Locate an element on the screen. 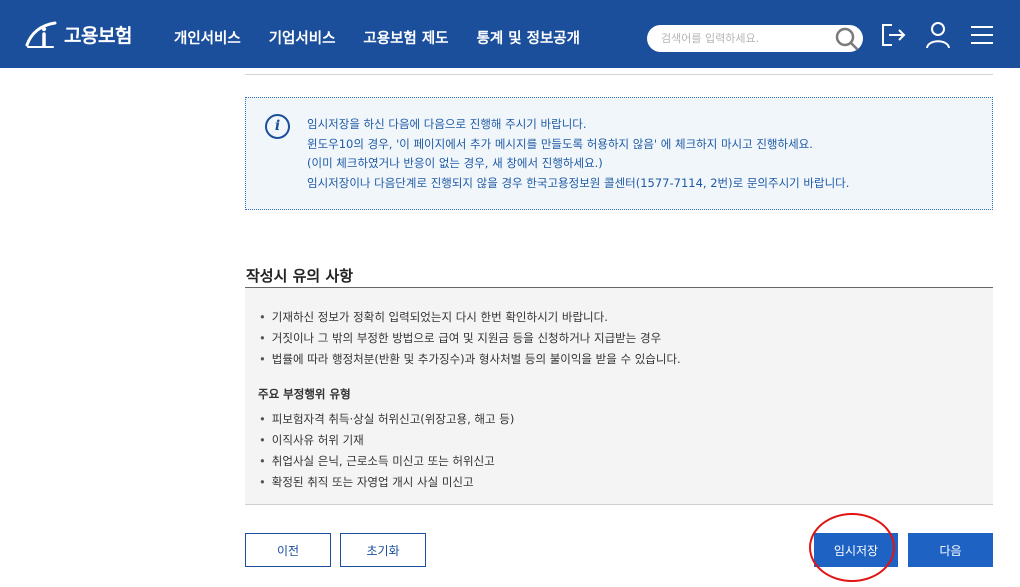 The height and width of the screenshot is (587, 1020). top-header: 고용보험 개인서비스 기업서비스 고용보험 제도 통계 및 정보공개 is located at coordinates (510, 34).